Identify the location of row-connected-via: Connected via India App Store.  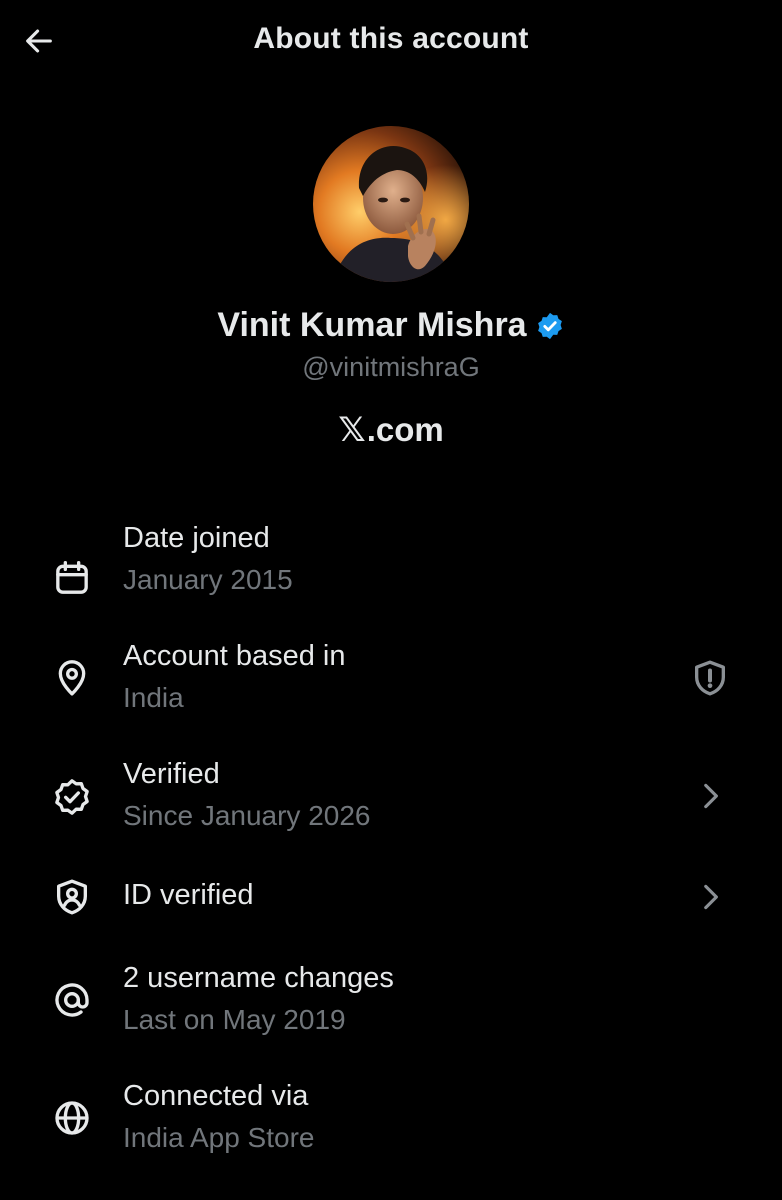
(391, 1122).